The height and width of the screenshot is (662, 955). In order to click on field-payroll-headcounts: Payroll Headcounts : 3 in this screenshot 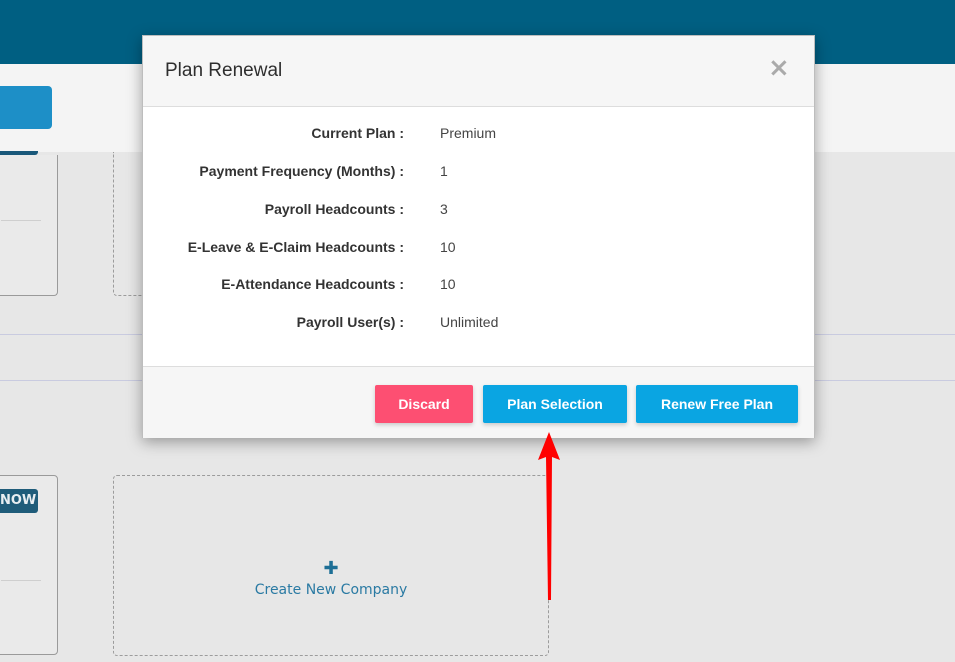, I will do `click(478, 213)`.